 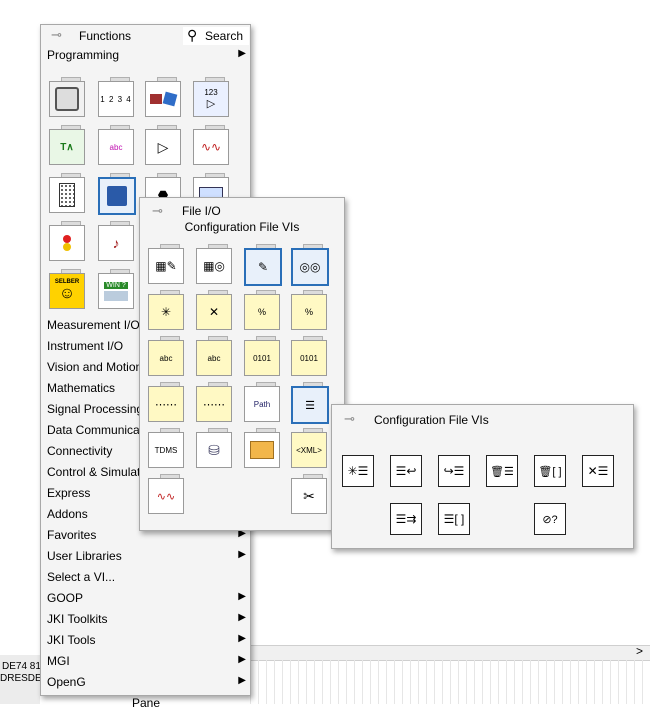 I want to click on open-file-icon: ✳, so click(x=166, y=310).